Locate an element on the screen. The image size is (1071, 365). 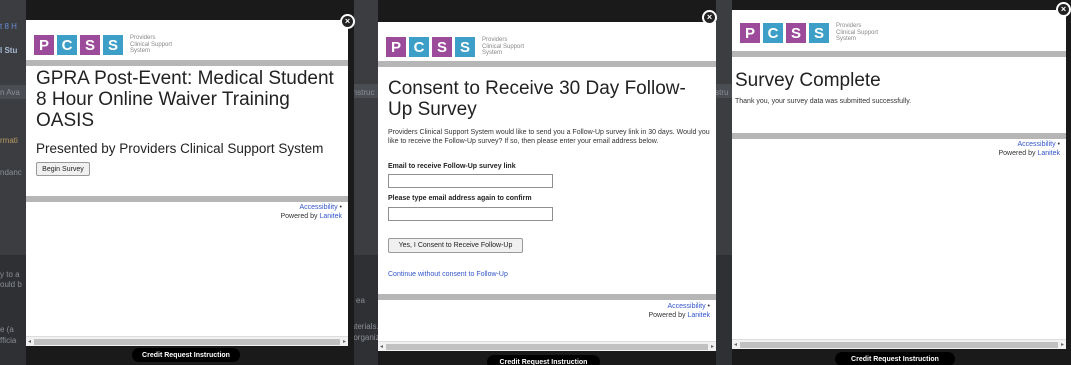
bg-fragment: rmati is located at coordinates (9, 140).